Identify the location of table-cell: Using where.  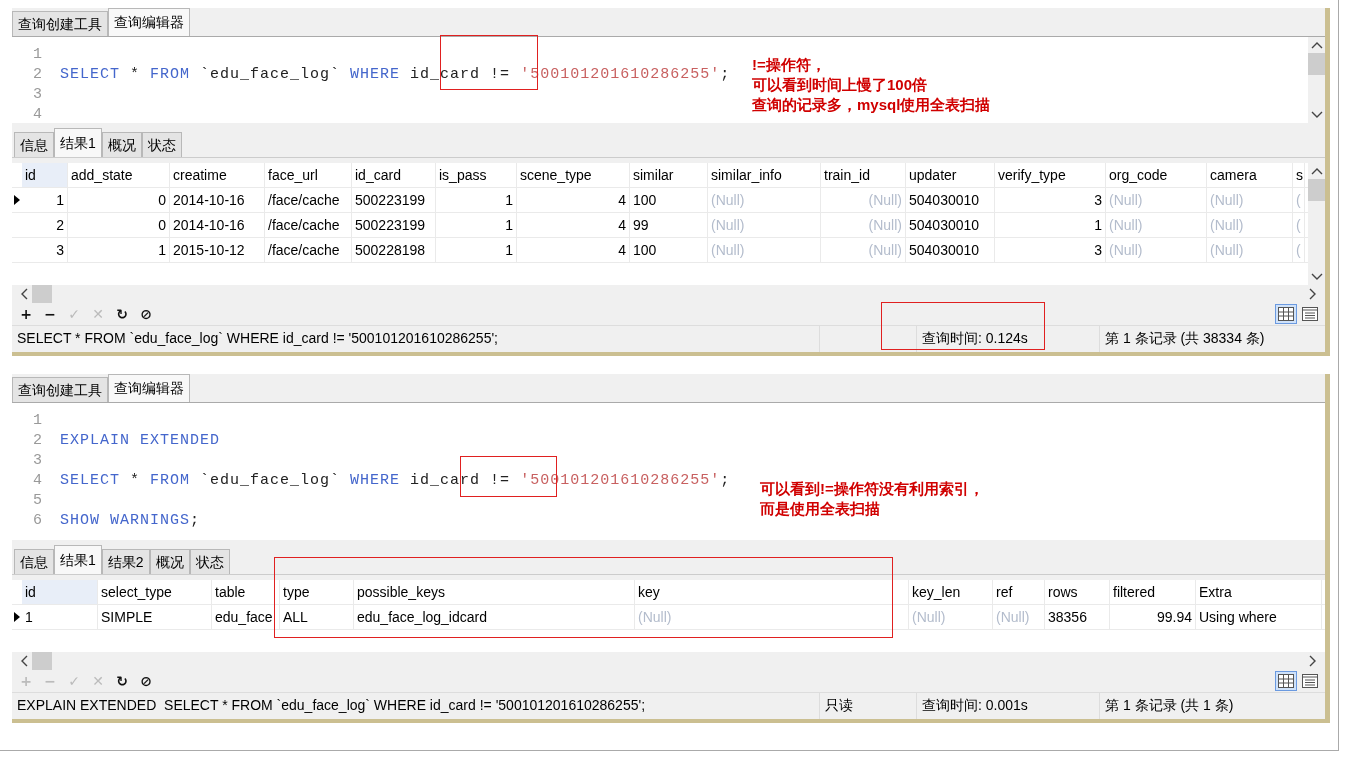
(1259, 617).